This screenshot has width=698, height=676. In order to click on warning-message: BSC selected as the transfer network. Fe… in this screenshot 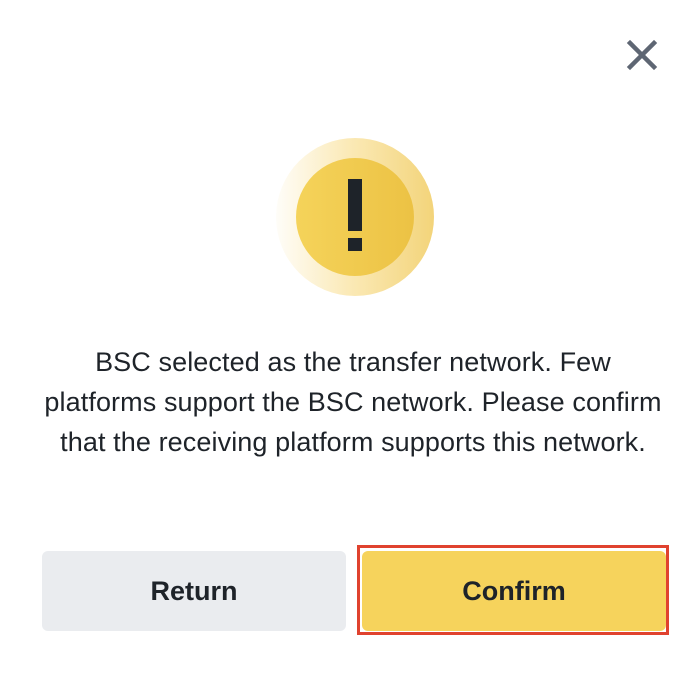, I will do `click(353, 402)`.